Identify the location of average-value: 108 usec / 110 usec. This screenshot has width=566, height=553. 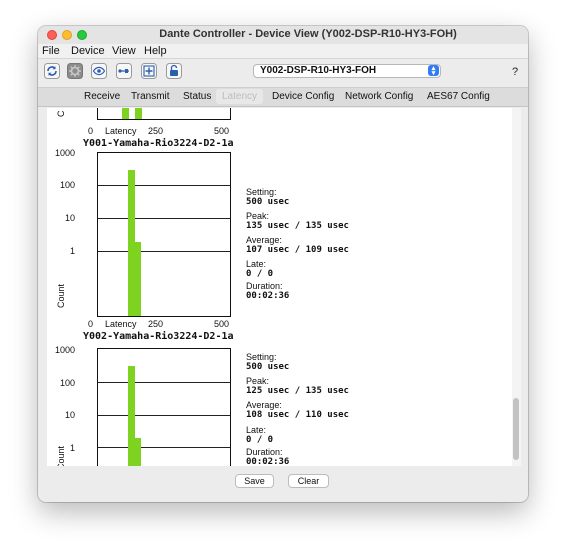
(297, 415).